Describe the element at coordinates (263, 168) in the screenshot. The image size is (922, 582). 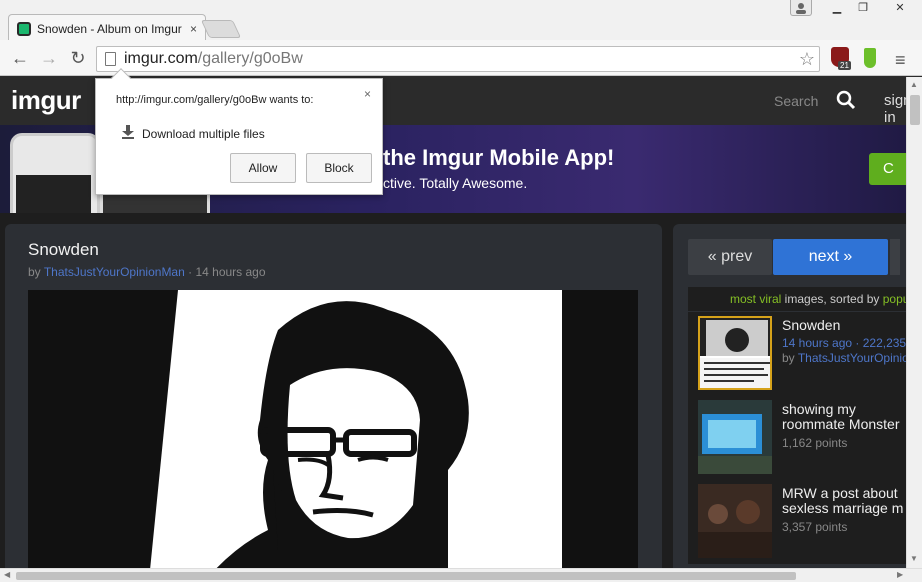
I see `allow-button: Allow` at that location.